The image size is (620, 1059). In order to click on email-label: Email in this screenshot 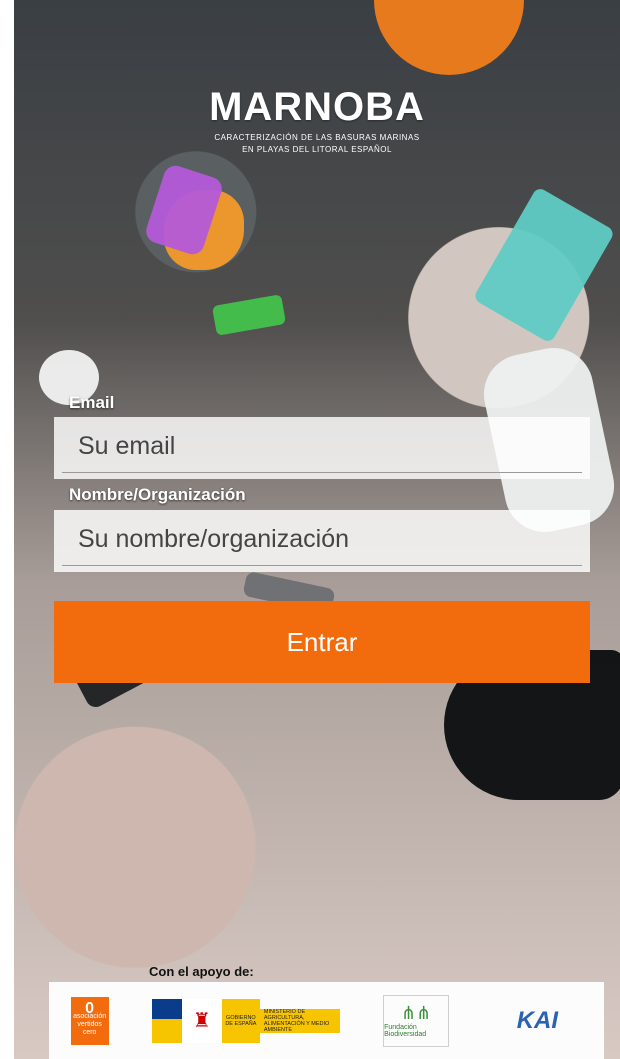, I will do `click(92, 402)`.